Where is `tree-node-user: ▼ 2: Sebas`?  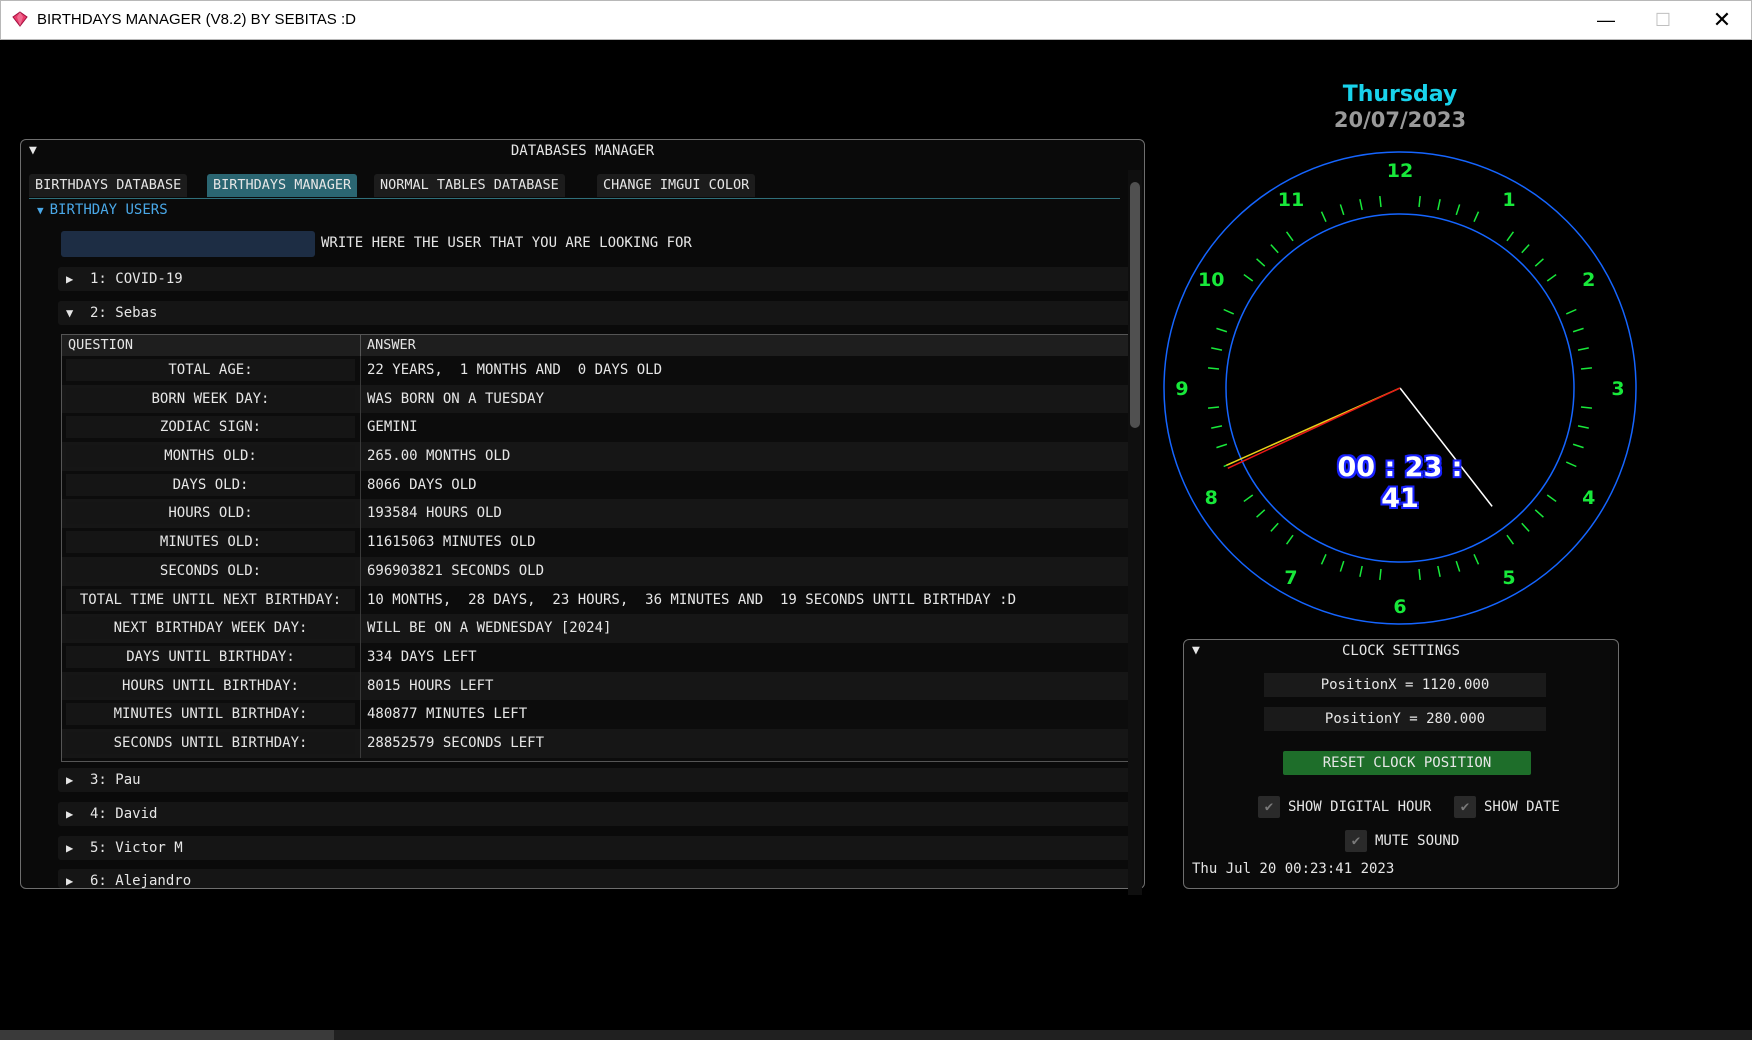 tree-node-user: ▼ 2: Sebas is located at coordinates (599, 313).